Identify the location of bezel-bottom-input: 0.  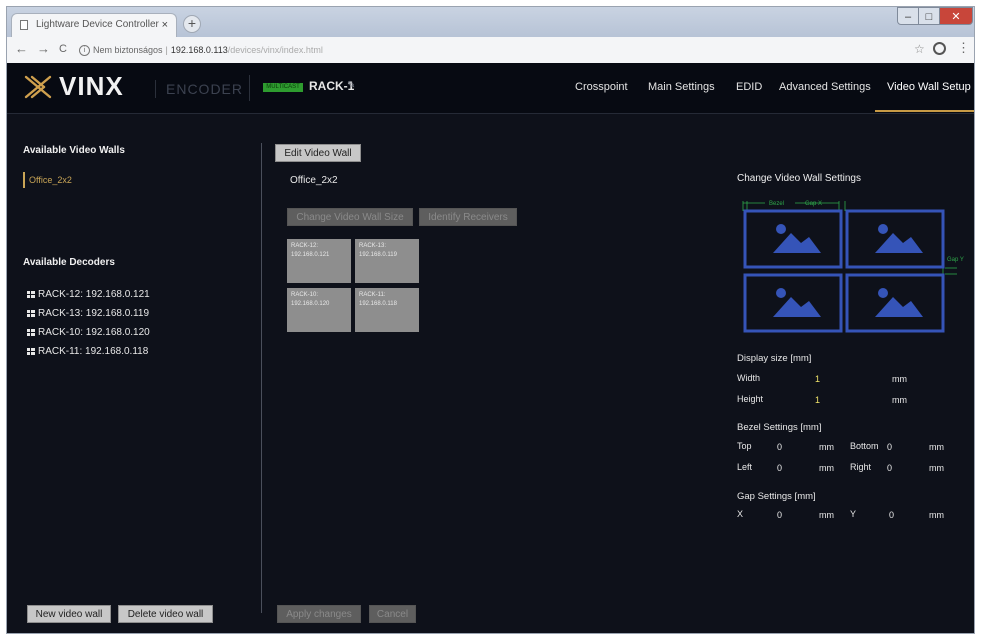
(889, 447).